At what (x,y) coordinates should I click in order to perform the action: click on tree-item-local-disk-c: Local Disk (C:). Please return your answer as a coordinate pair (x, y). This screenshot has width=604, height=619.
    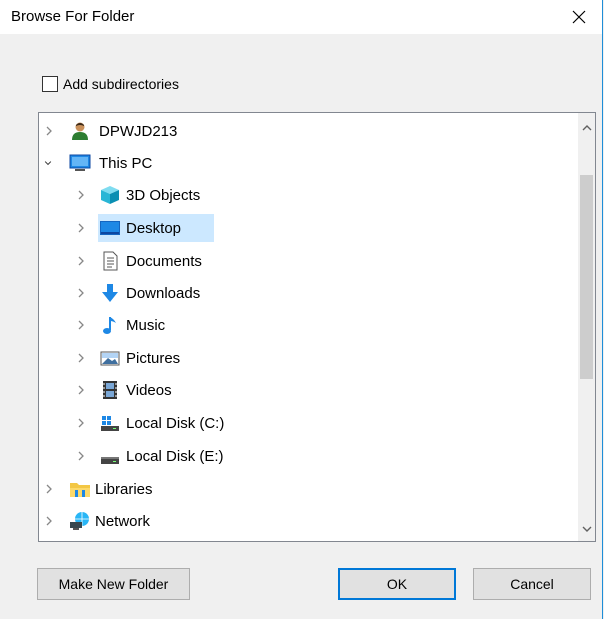
    Looking at the image, I should click on (301, 423).